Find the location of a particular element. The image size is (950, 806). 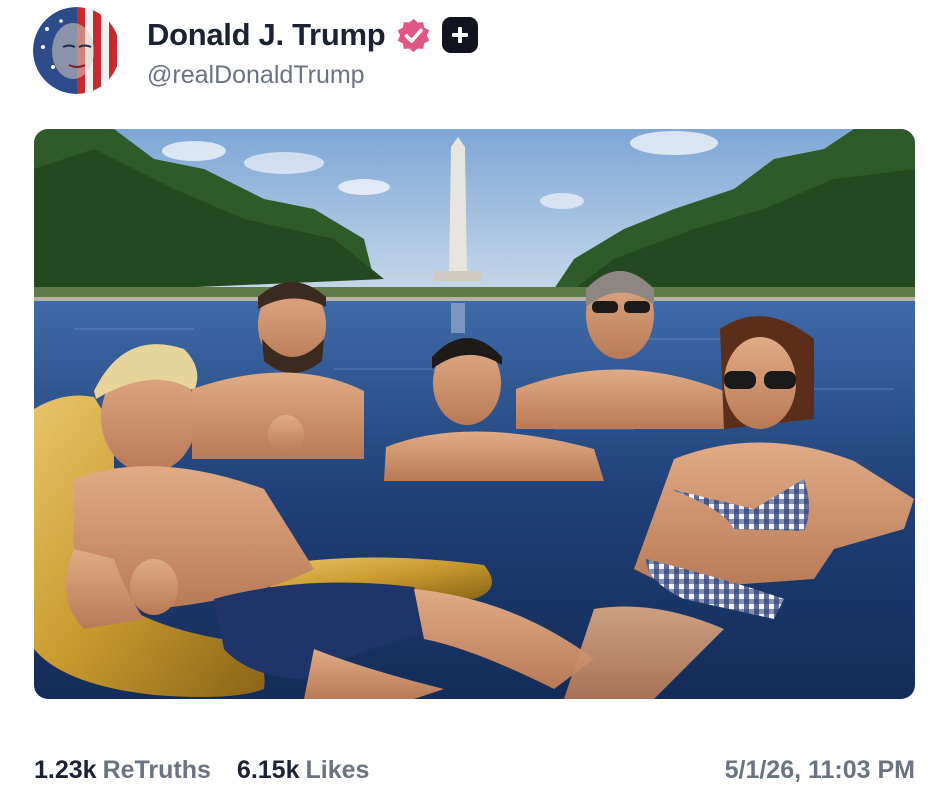

likes-label: Likes is located at coordinates (337, 769).